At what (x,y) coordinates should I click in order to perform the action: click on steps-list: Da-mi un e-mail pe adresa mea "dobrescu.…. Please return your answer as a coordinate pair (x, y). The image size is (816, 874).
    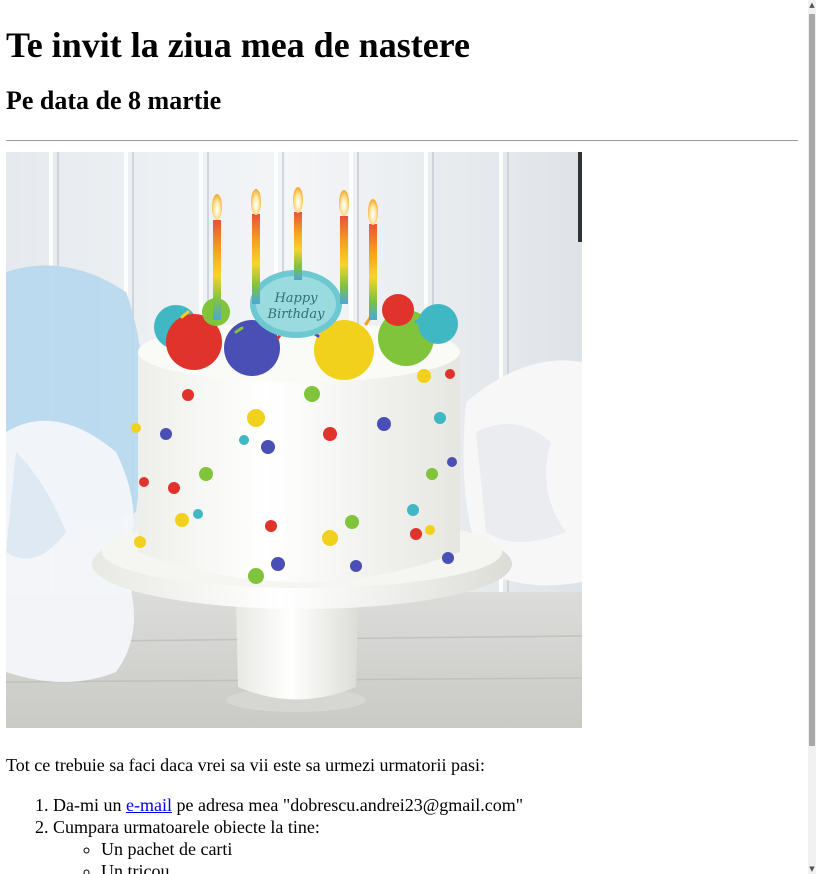
    Looking at the image, I should click on (402, 834).